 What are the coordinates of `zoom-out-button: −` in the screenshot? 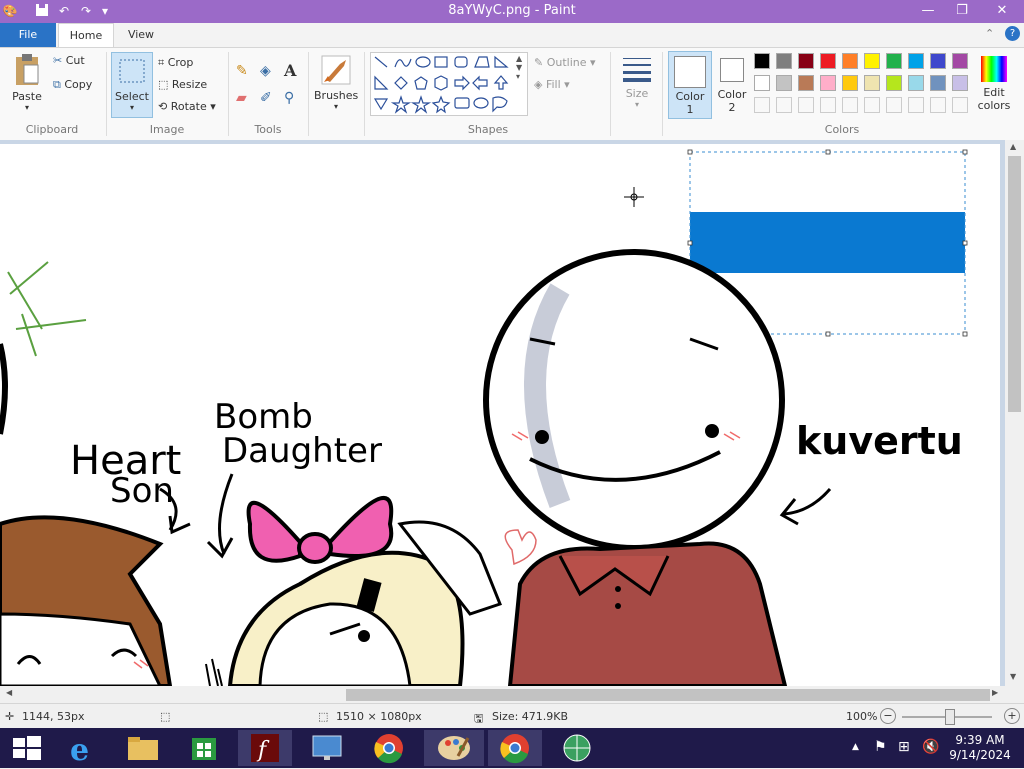 It's located at (888, 716).